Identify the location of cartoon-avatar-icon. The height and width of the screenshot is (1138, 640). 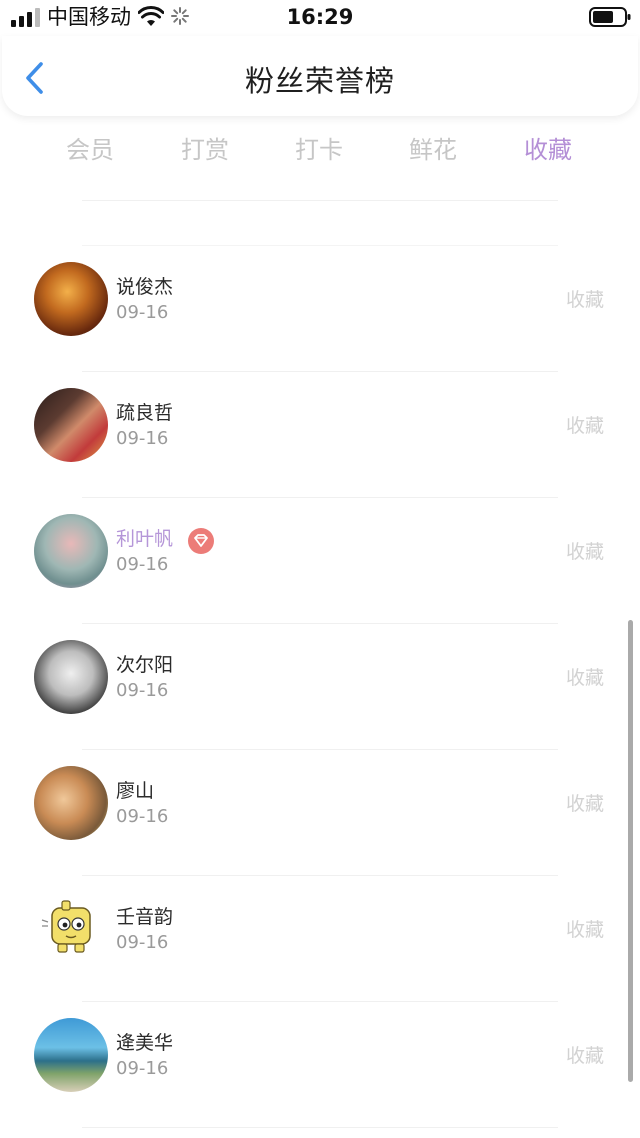
(66, 926).